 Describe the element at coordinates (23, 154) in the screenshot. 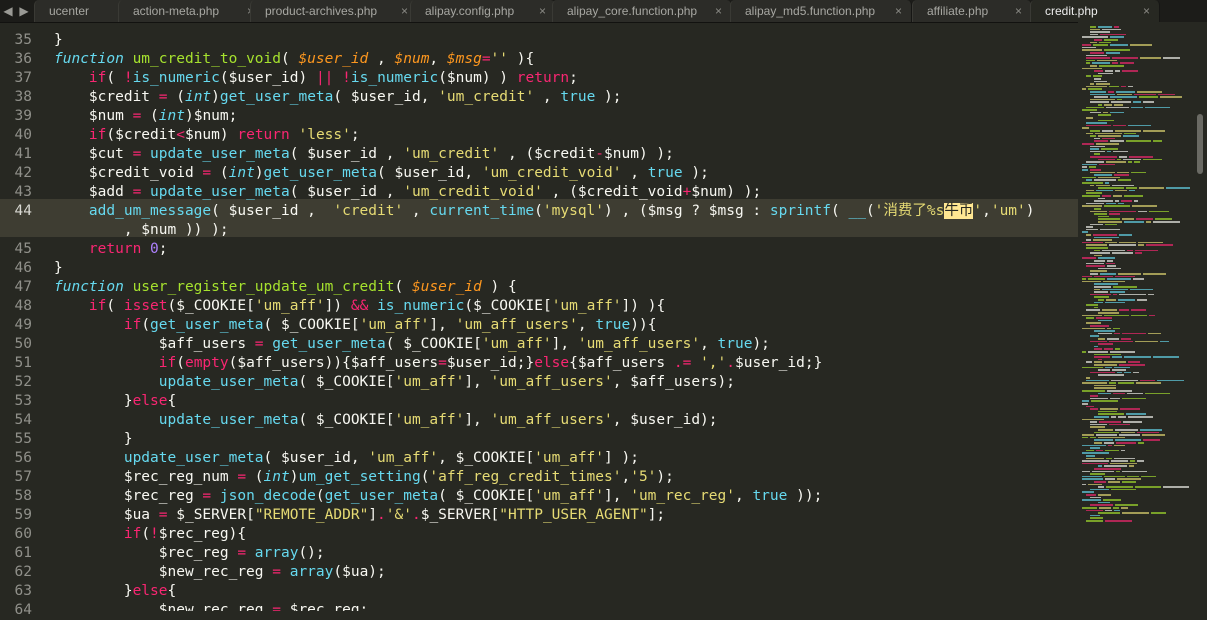

I see `line-number: 41` at that location.